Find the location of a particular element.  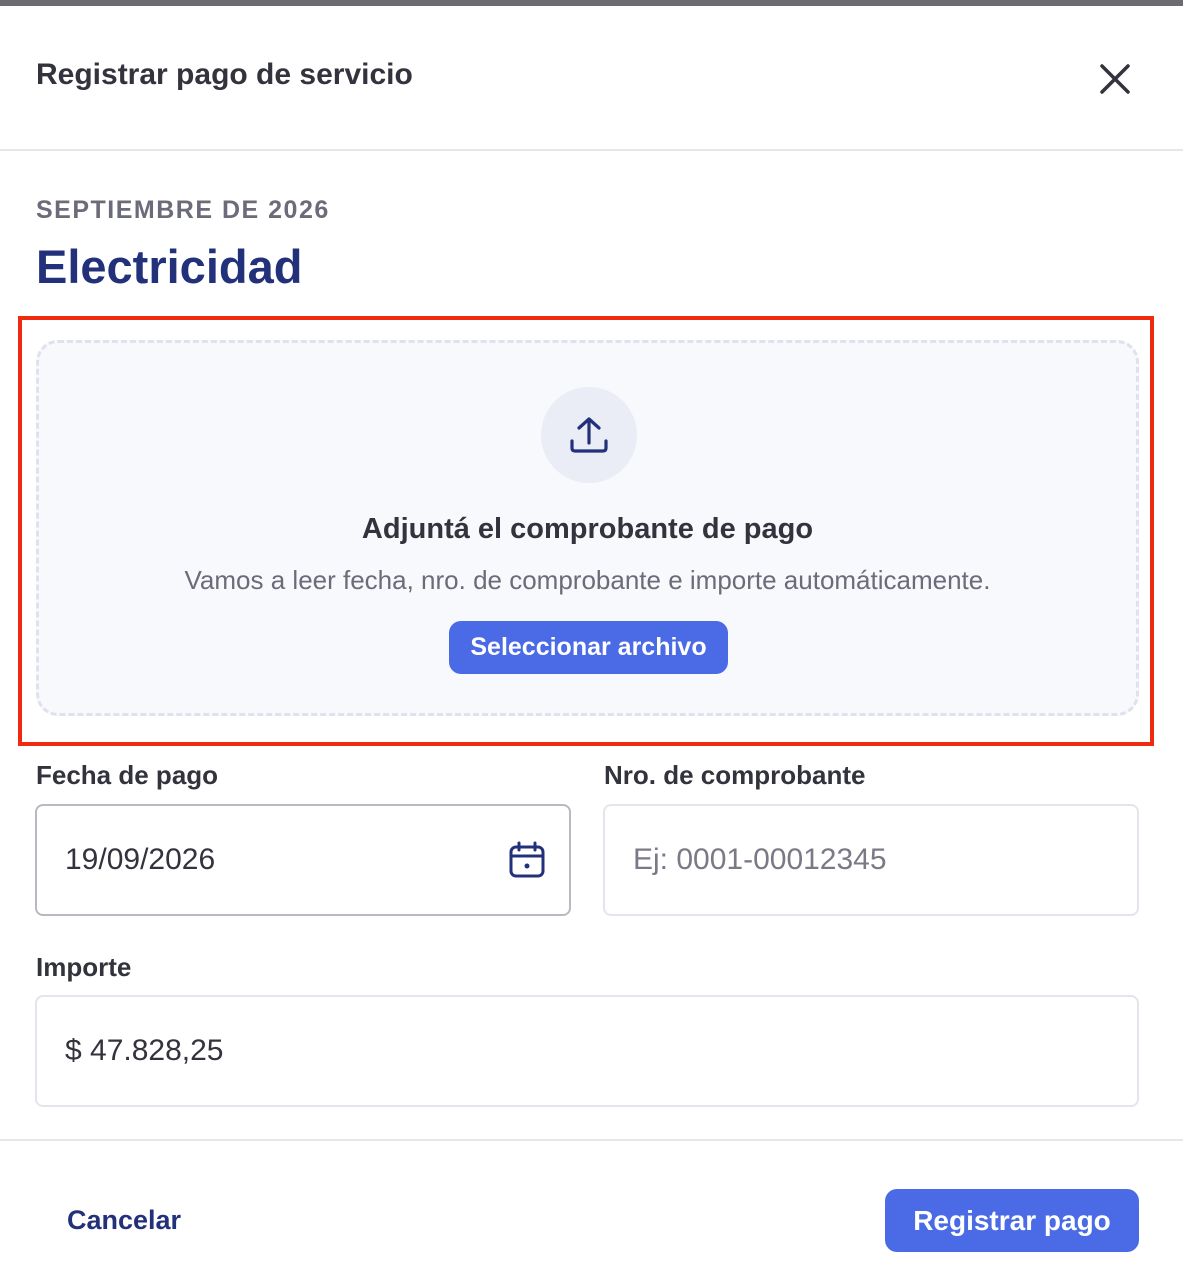

amount-label: Importe is located at coordinates (84, 967).